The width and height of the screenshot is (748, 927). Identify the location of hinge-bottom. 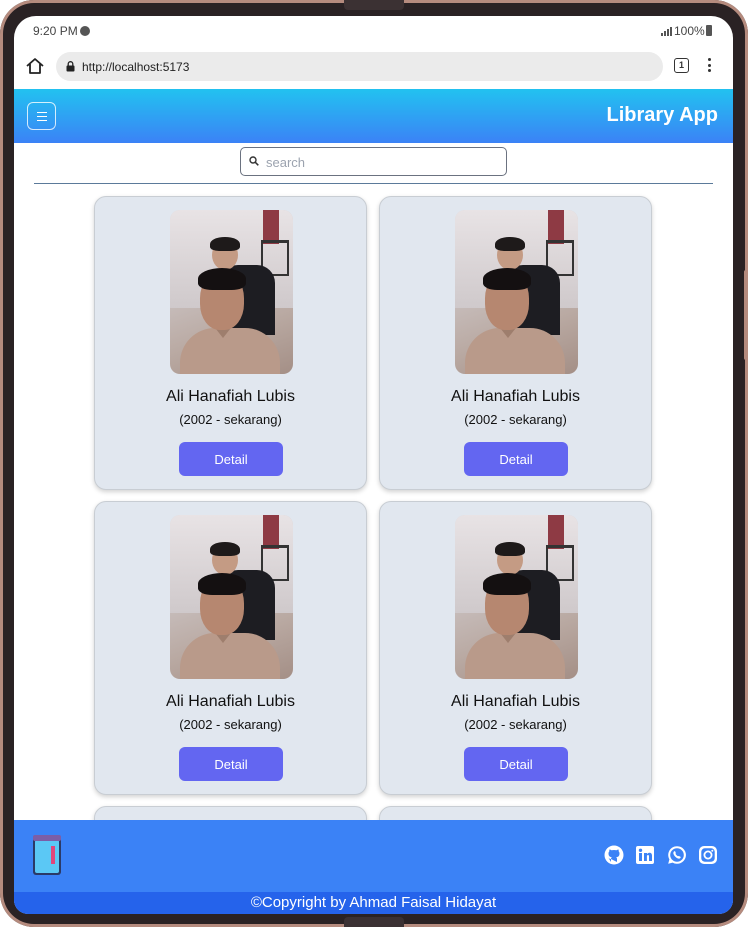
(374, 922).